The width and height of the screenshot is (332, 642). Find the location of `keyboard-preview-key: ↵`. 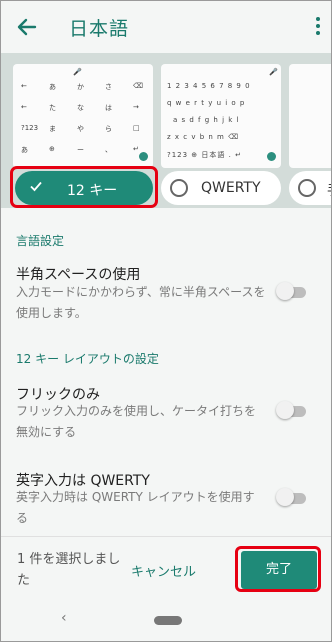

keyboard-preview-key: ↵ is located at coordinates (136, 149).